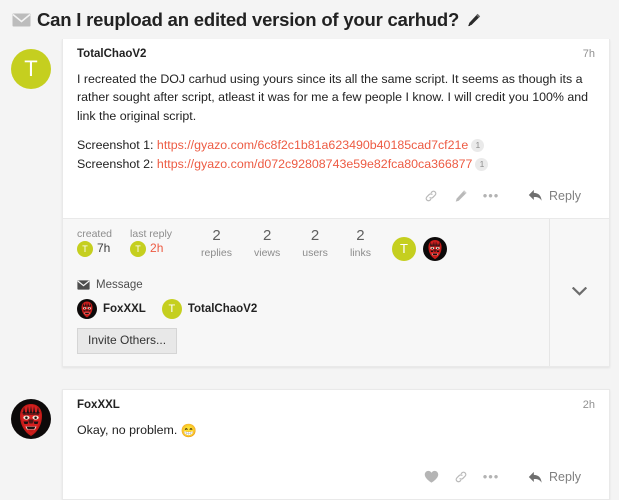 Image resolution: width=619 pixels, height=500 pixels. I want to click on screenshot-2-label: Screenshot 2:, so click(115, 163).